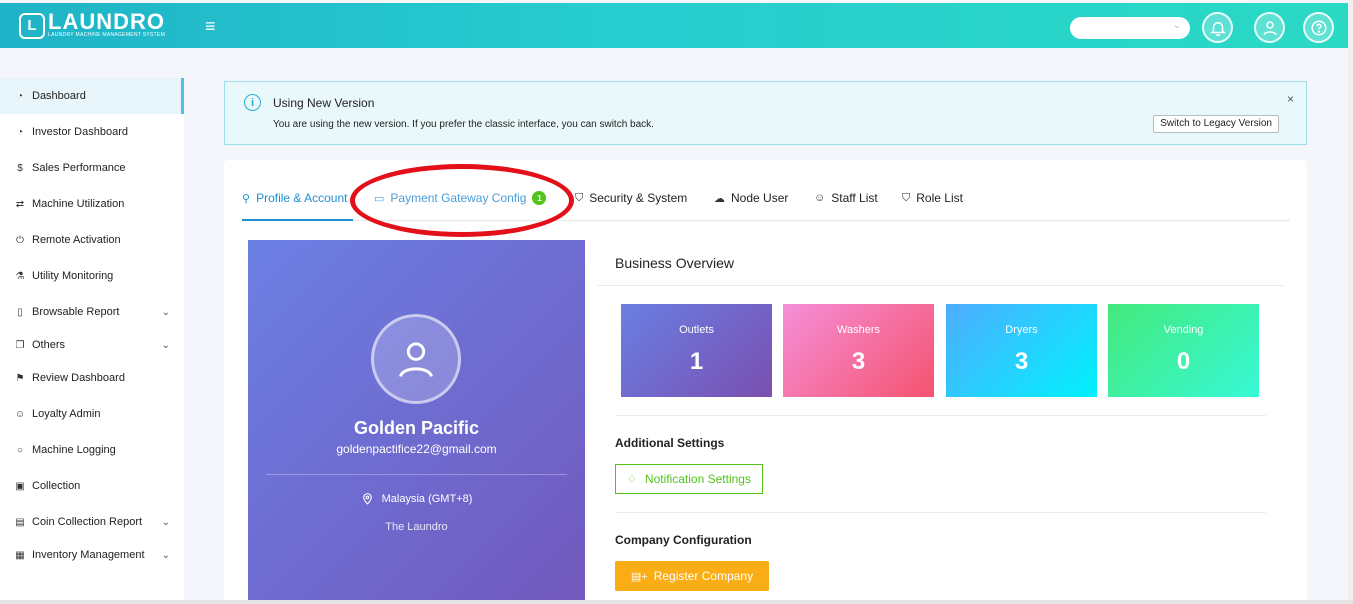 The width and height of the screenshot is (1353, 604). I want to click on sidebar-item-loyalty-admin: ☺ Loyalty Admin, so click(92, 414).